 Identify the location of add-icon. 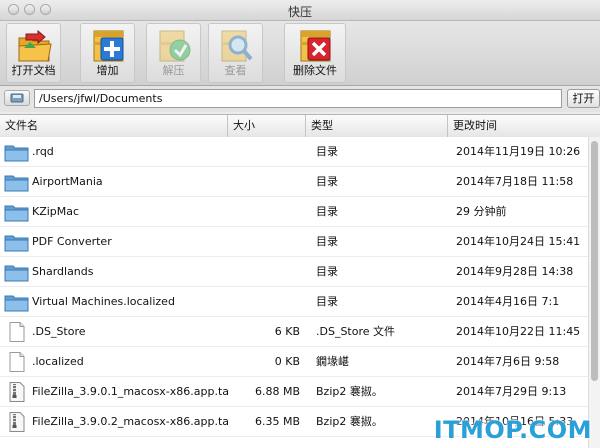
(108, 46).